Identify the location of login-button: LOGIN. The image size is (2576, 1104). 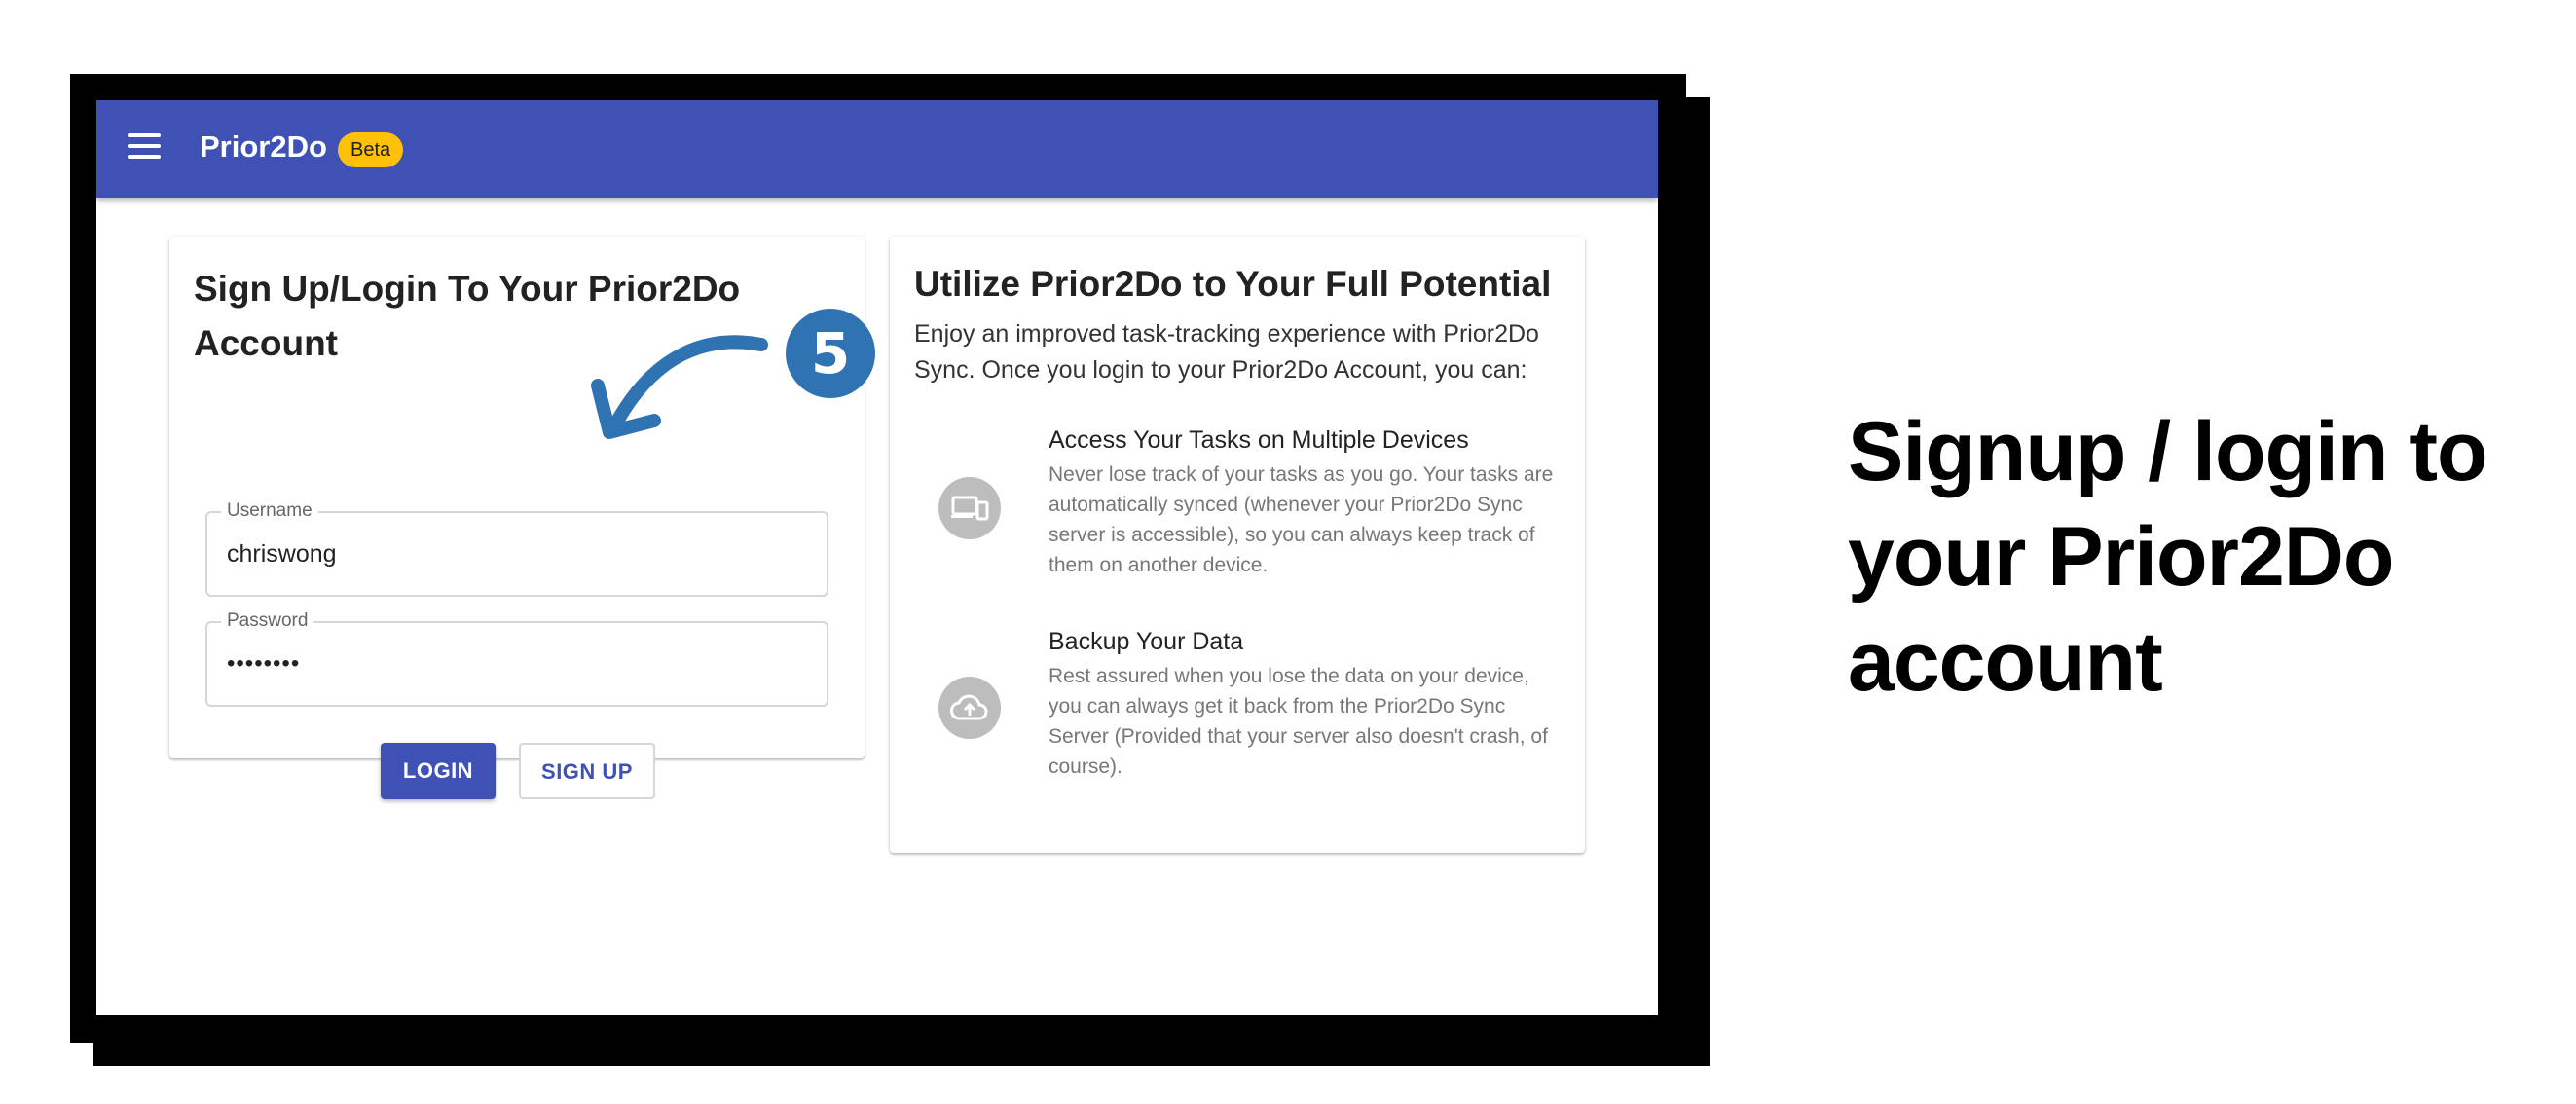
(438, 771).